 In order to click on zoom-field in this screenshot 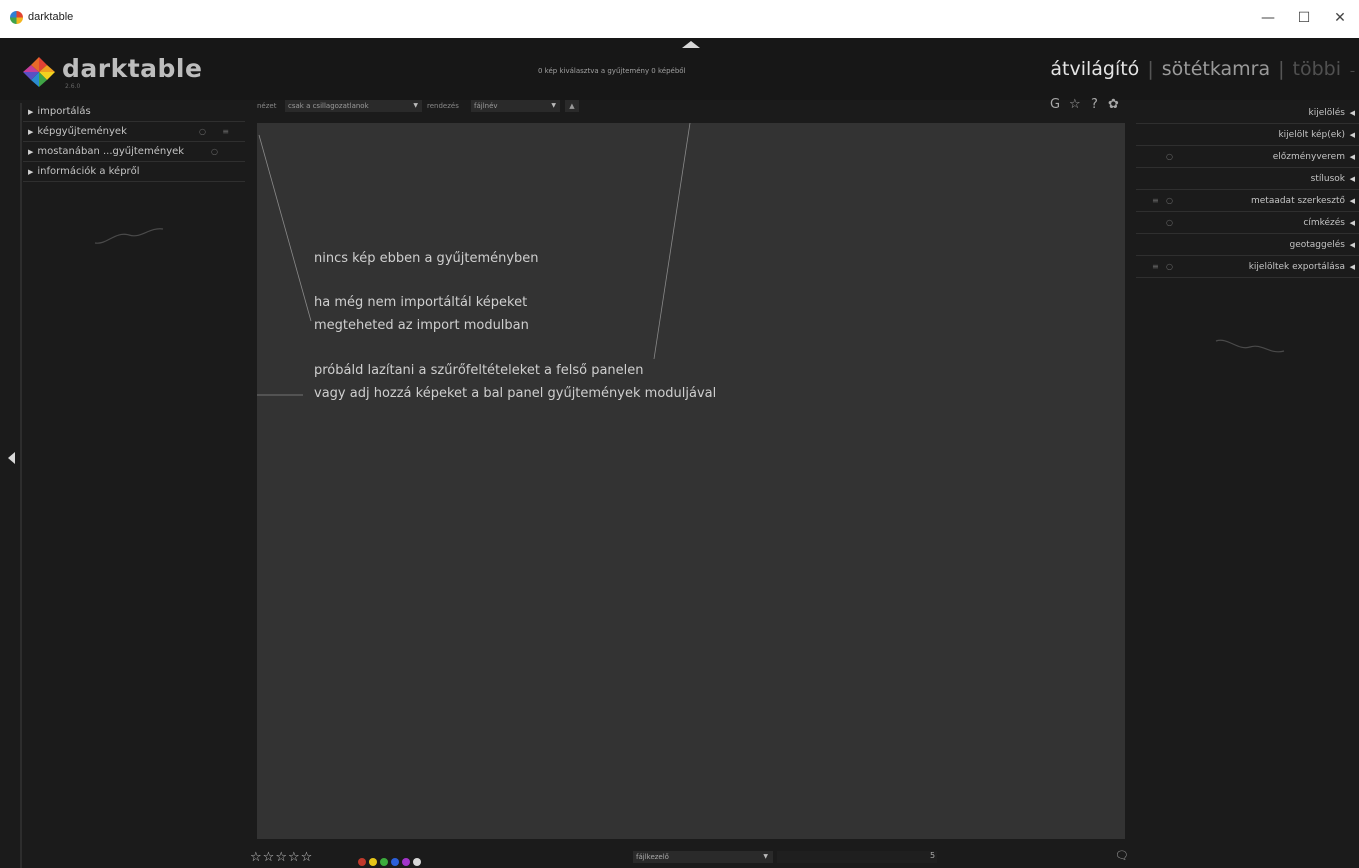, I will do `click(857, 857)`.